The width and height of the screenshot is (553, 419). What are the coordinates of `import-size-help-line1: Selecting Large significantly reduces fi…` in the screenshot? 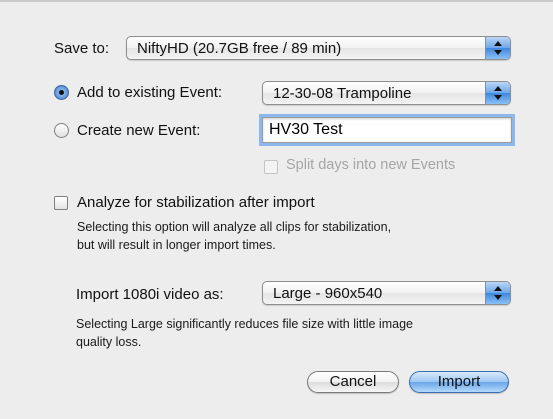 It's located at (244, 324).